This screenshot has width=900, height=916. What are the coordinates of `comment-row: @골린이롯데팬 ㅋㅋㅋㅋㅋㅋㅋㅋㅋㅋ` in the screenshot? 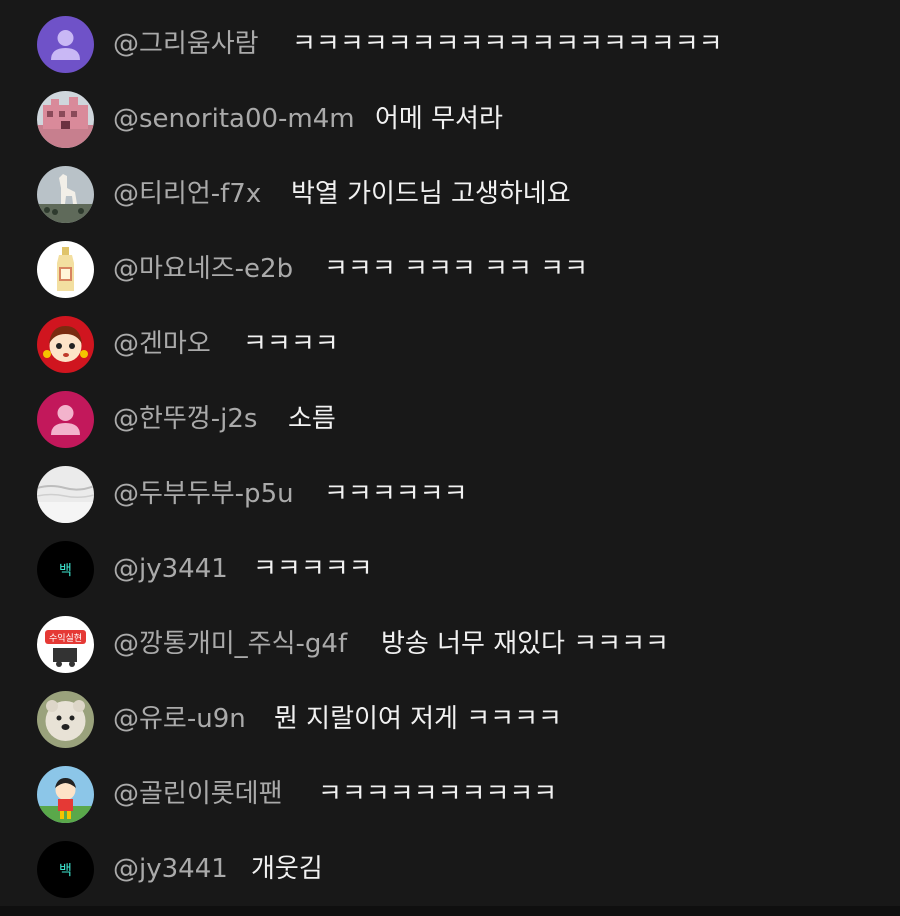 It's located at (450, 794).